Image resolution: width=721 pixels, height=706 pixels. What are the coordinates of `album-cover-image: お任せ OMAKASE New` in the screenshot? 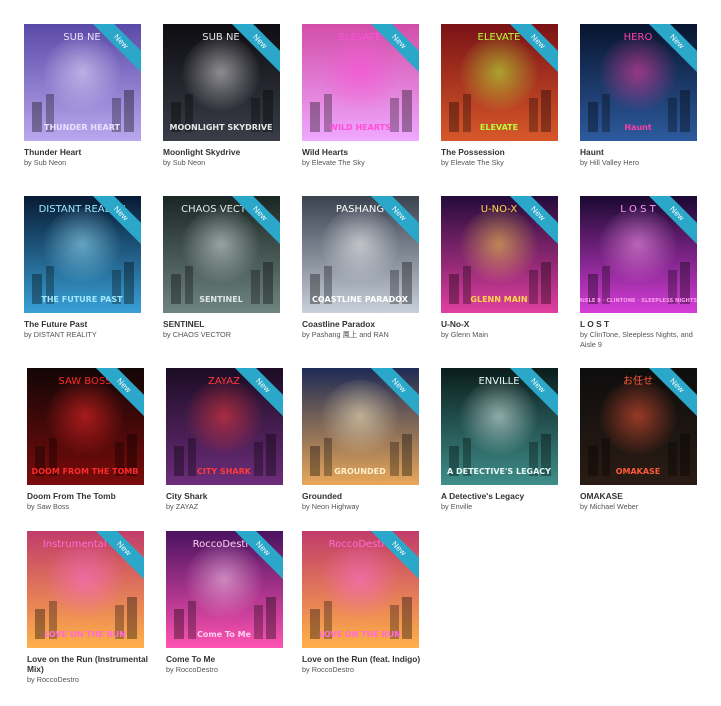 It's located at (638, 426).